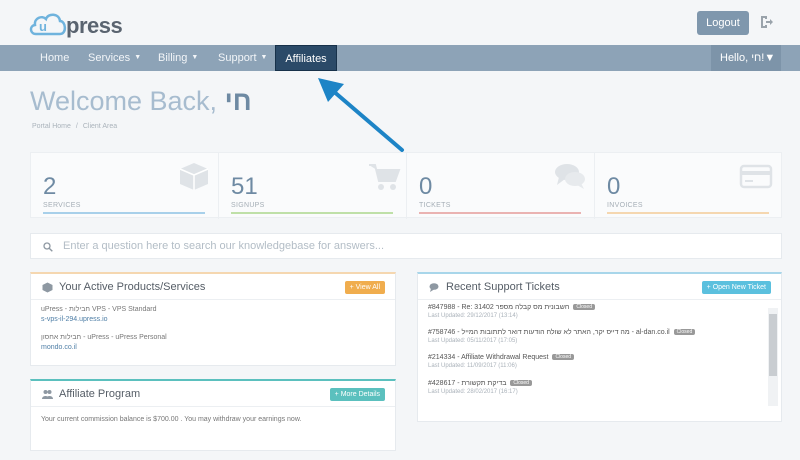 The image size is (800, 460). What do you see at coordinates (689, 186) in the screenshot?
I see `stat-invoices: 0 INVOICES` at bounding box center [689, 186].